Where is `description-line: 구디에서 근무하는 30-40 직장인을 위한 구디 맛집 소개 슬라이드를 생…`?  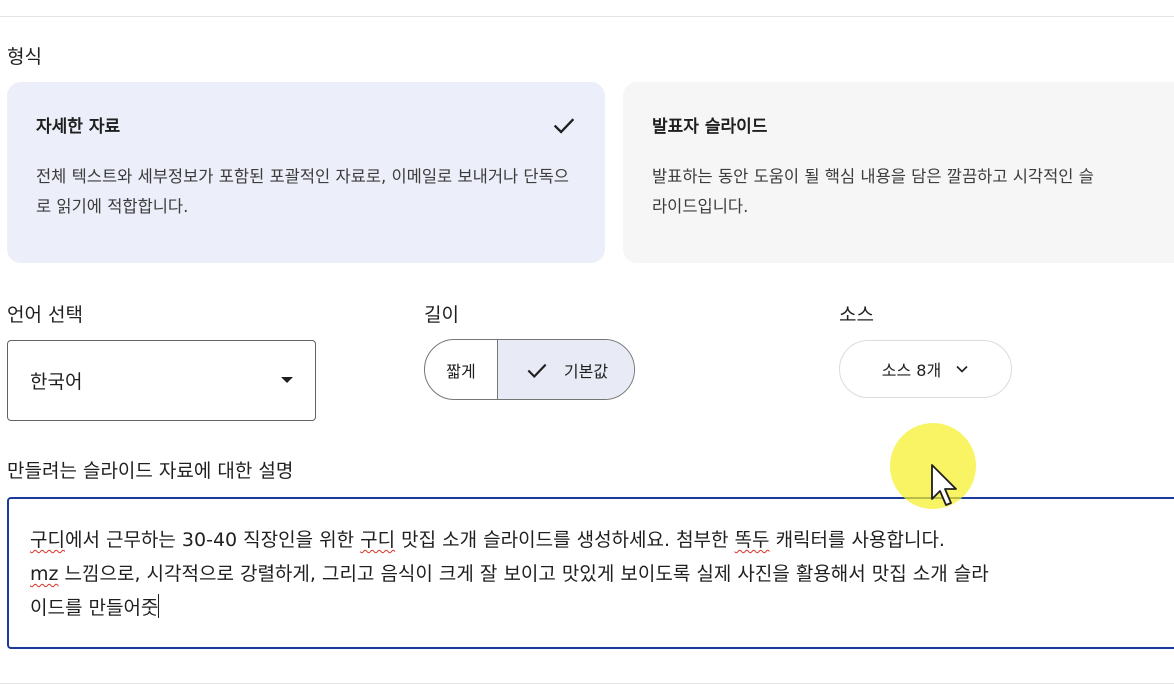 description-line: 구디에서 근무하는 30-40 직장인을 위한 구디 맛집 소개 슬라이드를 생… is located at coordinates (509, 540).